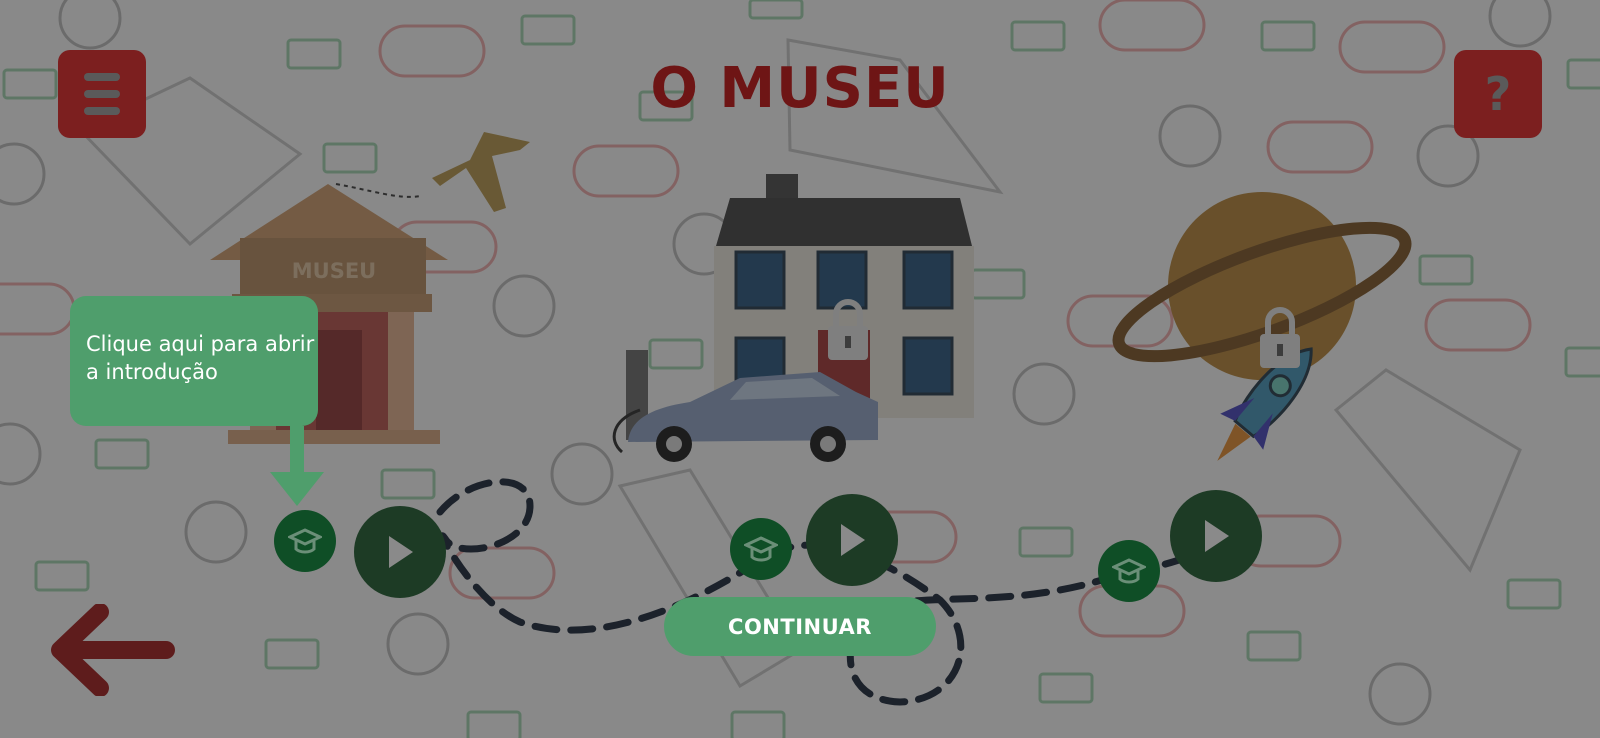 The height and width of the screenshot is (738, 1600). I want to click on hamburger-menu-icon, so click(102, 94).